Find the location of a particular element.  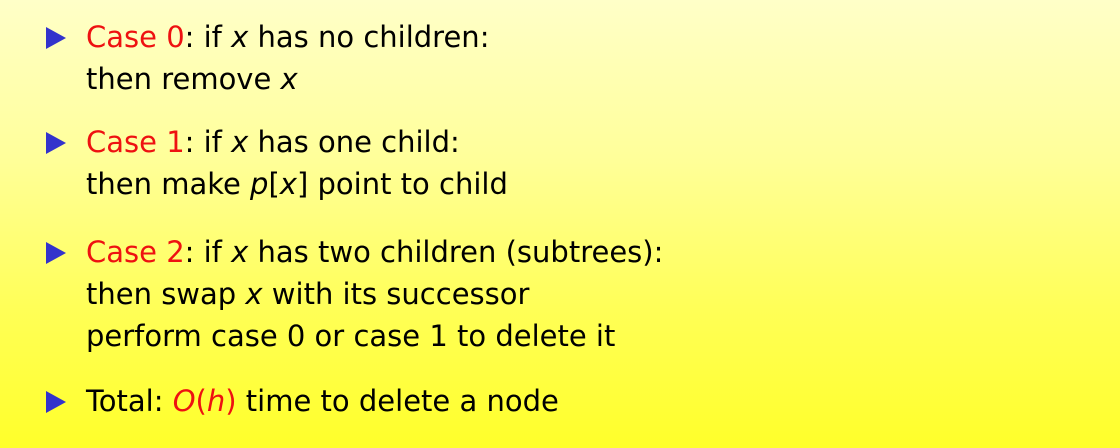

case-0-condition: Case 0: if x has no children: is located at coordinates (287, 37).